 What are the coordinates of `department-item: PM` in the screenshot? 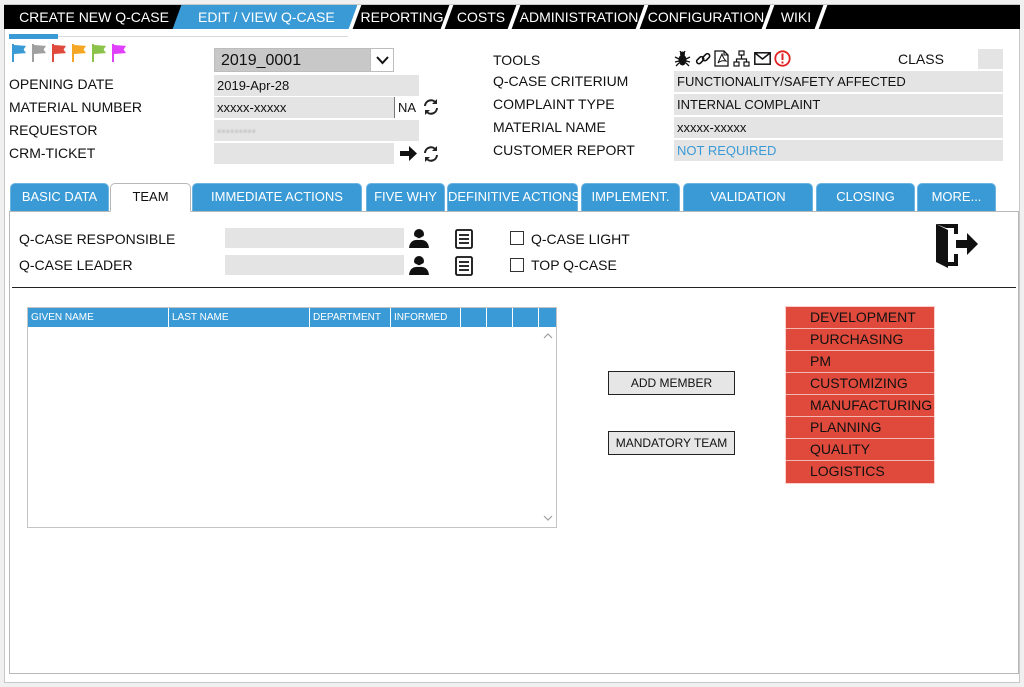 It's located at (860, 362).